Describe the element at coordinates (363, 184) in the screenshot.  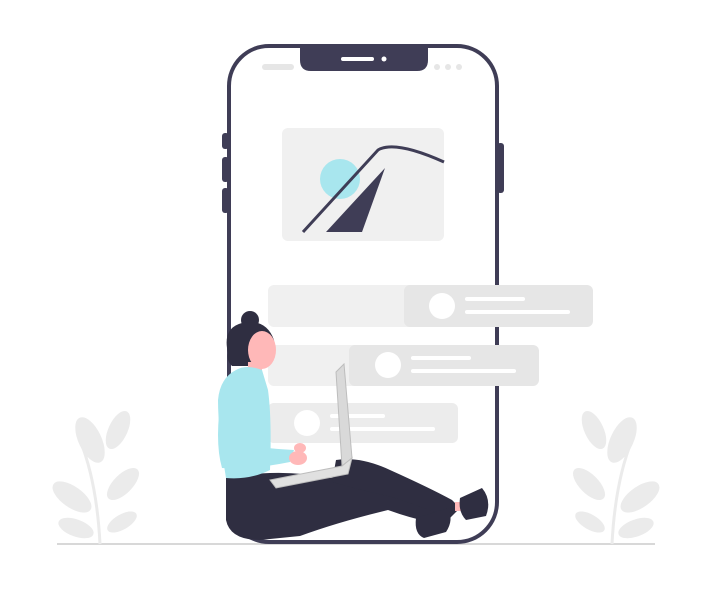
I see `image-placeholder-icon` at that location.